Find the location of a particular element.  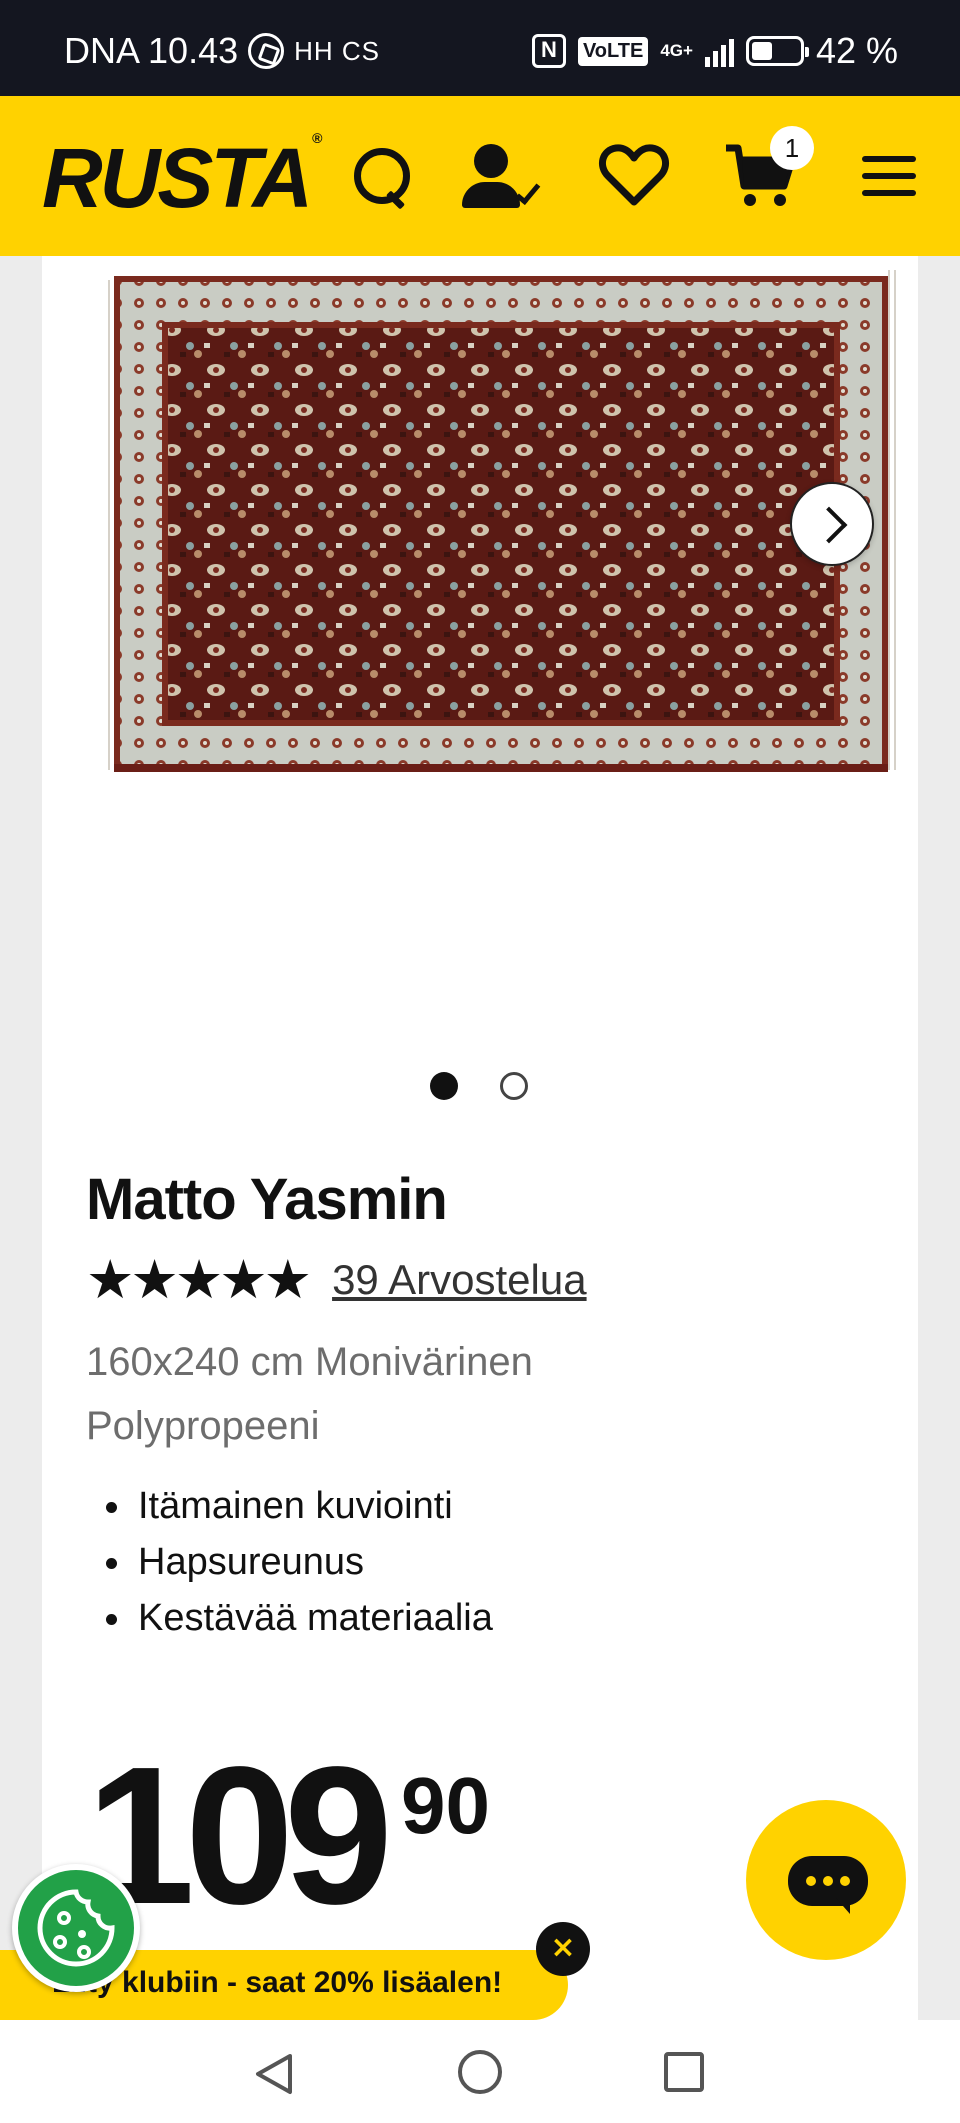

feature-item: Hapsureunus is located at coordinates (289, 1562).